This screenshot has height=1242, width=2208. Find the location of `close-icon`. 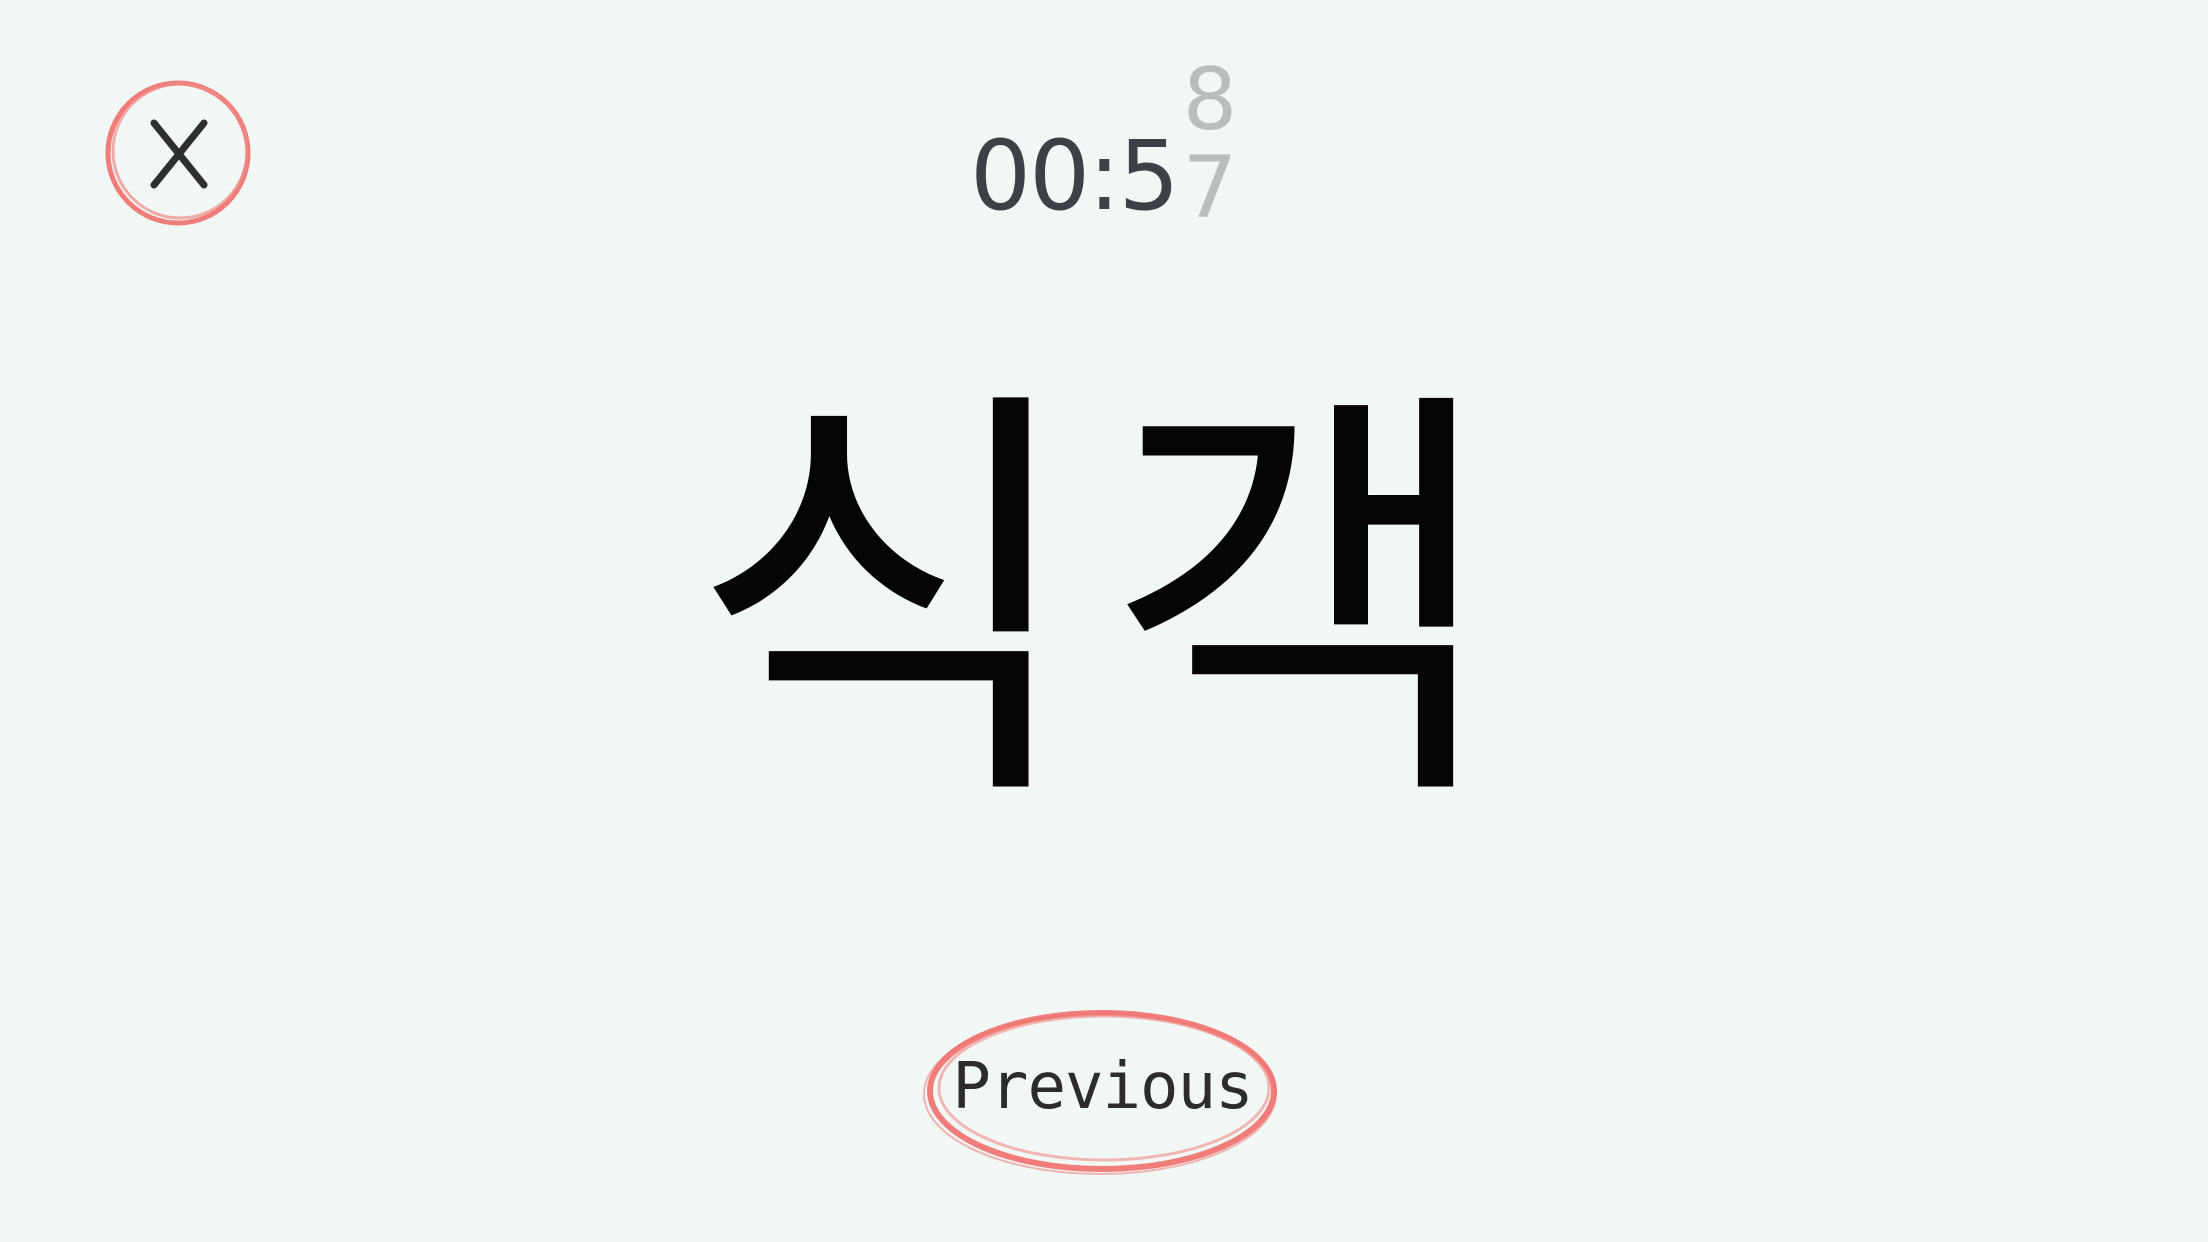

close-icon is located at coordinates (178, 153).